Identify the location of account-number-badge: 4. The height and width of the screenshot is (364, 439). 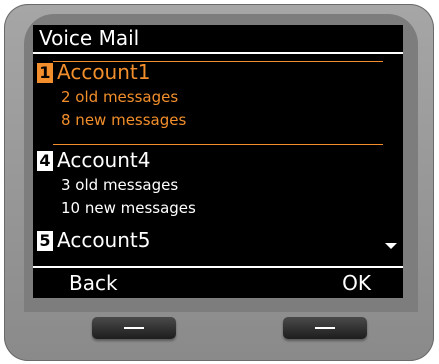
(45, 161).